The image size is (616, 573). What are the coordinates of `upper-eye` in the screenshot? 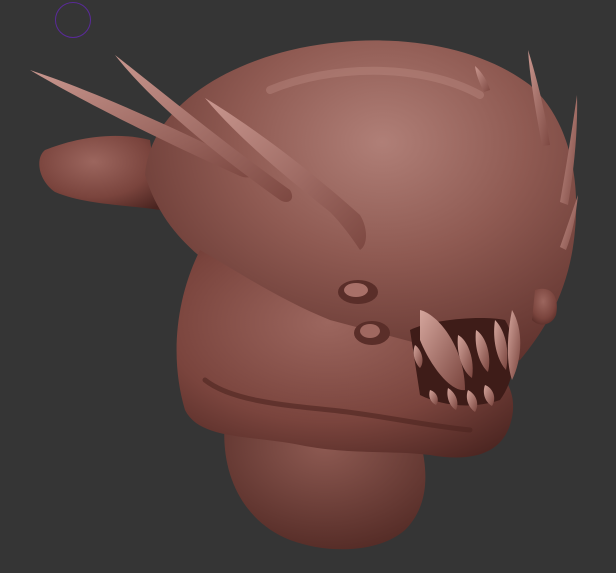 It's located at (356, 290).